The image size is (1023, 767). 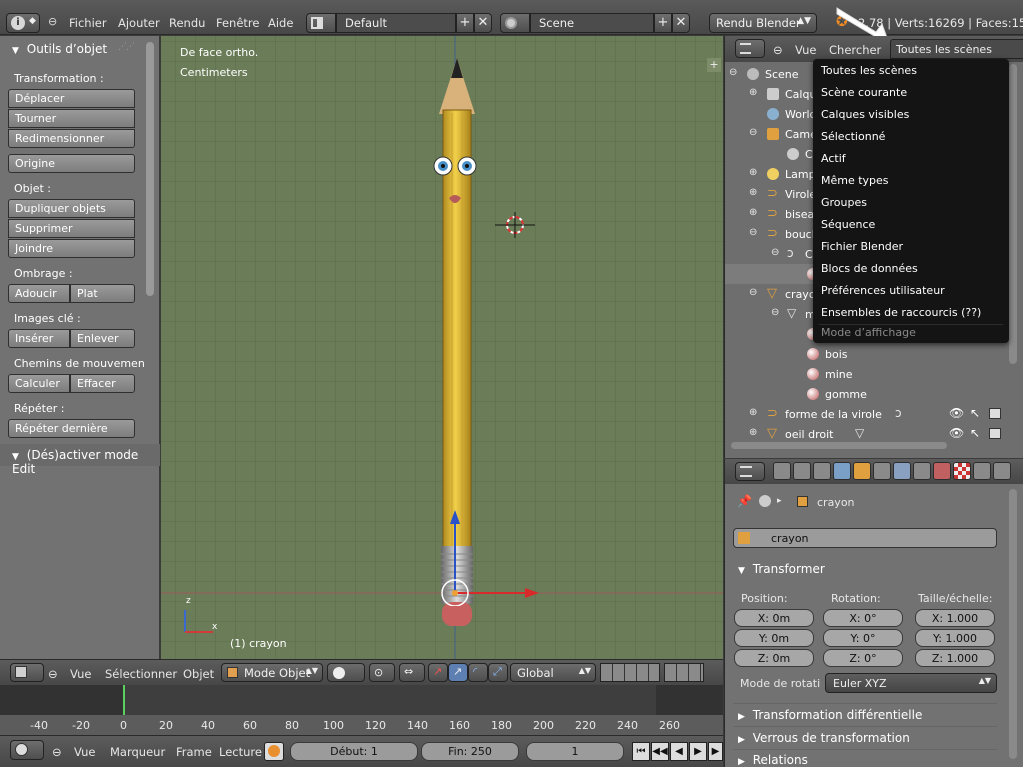 I want to click on dropdown-item-user-preferences: Préférences utilisateur, so click(x=883, y=290).